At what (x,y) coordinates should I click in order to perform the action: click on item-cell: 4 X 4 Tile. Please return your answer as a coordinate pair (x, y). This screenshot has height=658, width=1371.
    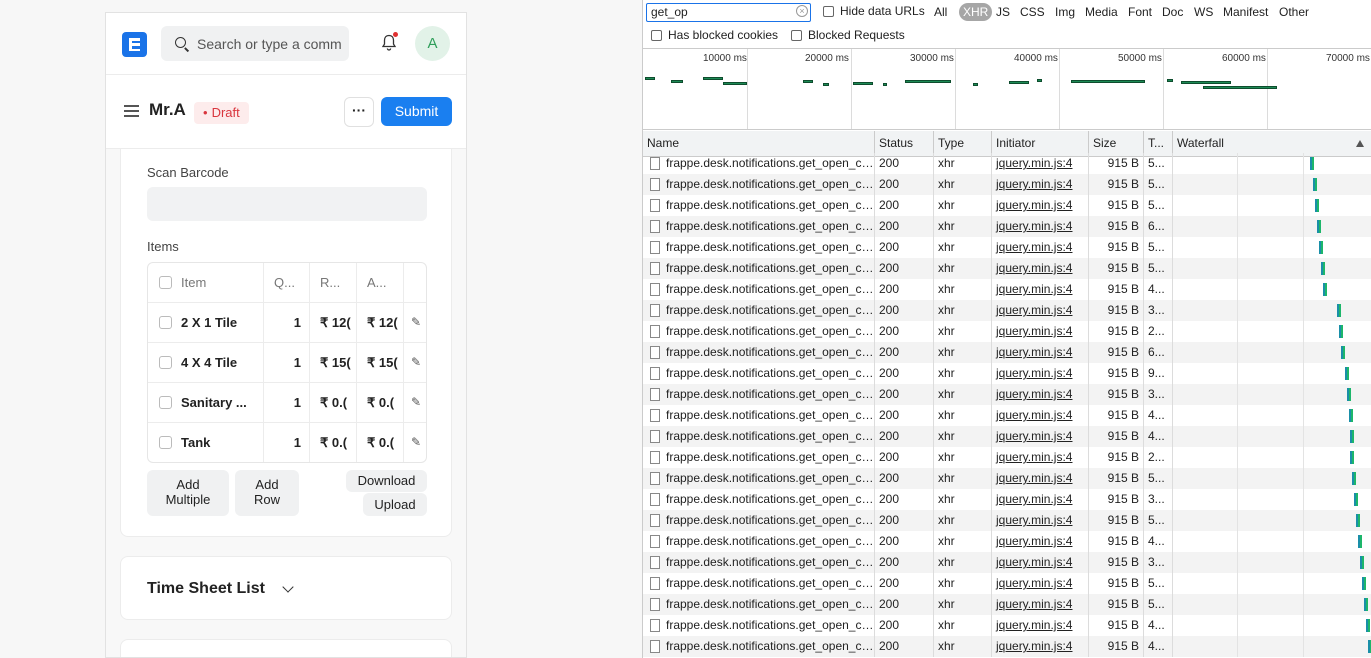
    Looking at the image, I should click on (222, 362).